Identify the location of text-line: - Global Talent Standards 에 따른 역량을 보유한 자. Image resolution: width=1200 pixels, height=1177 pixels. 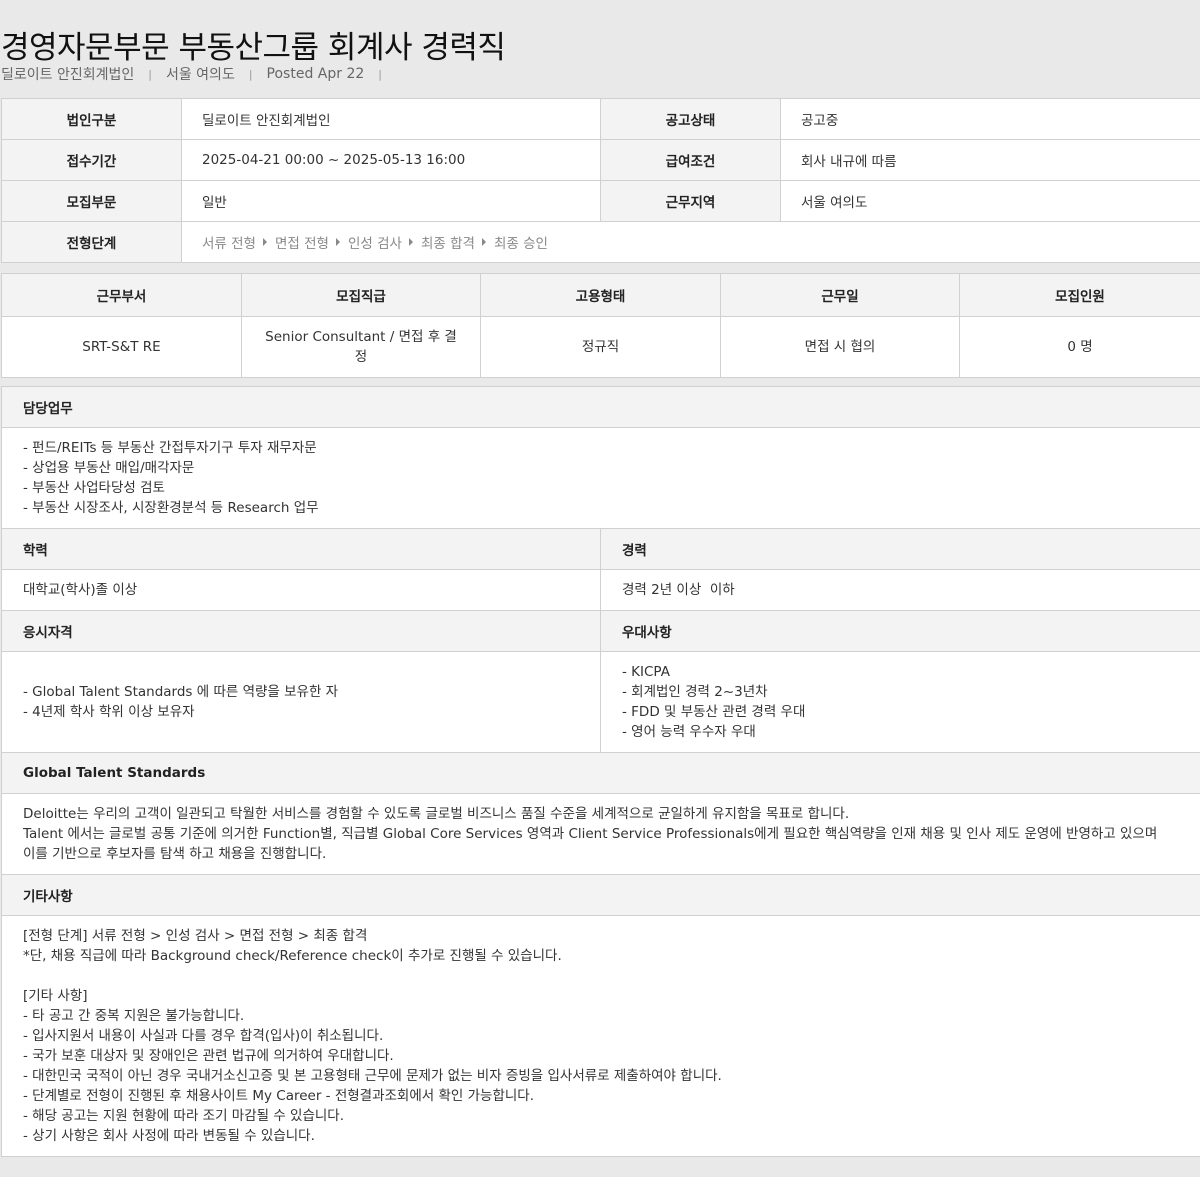
(181, 692).